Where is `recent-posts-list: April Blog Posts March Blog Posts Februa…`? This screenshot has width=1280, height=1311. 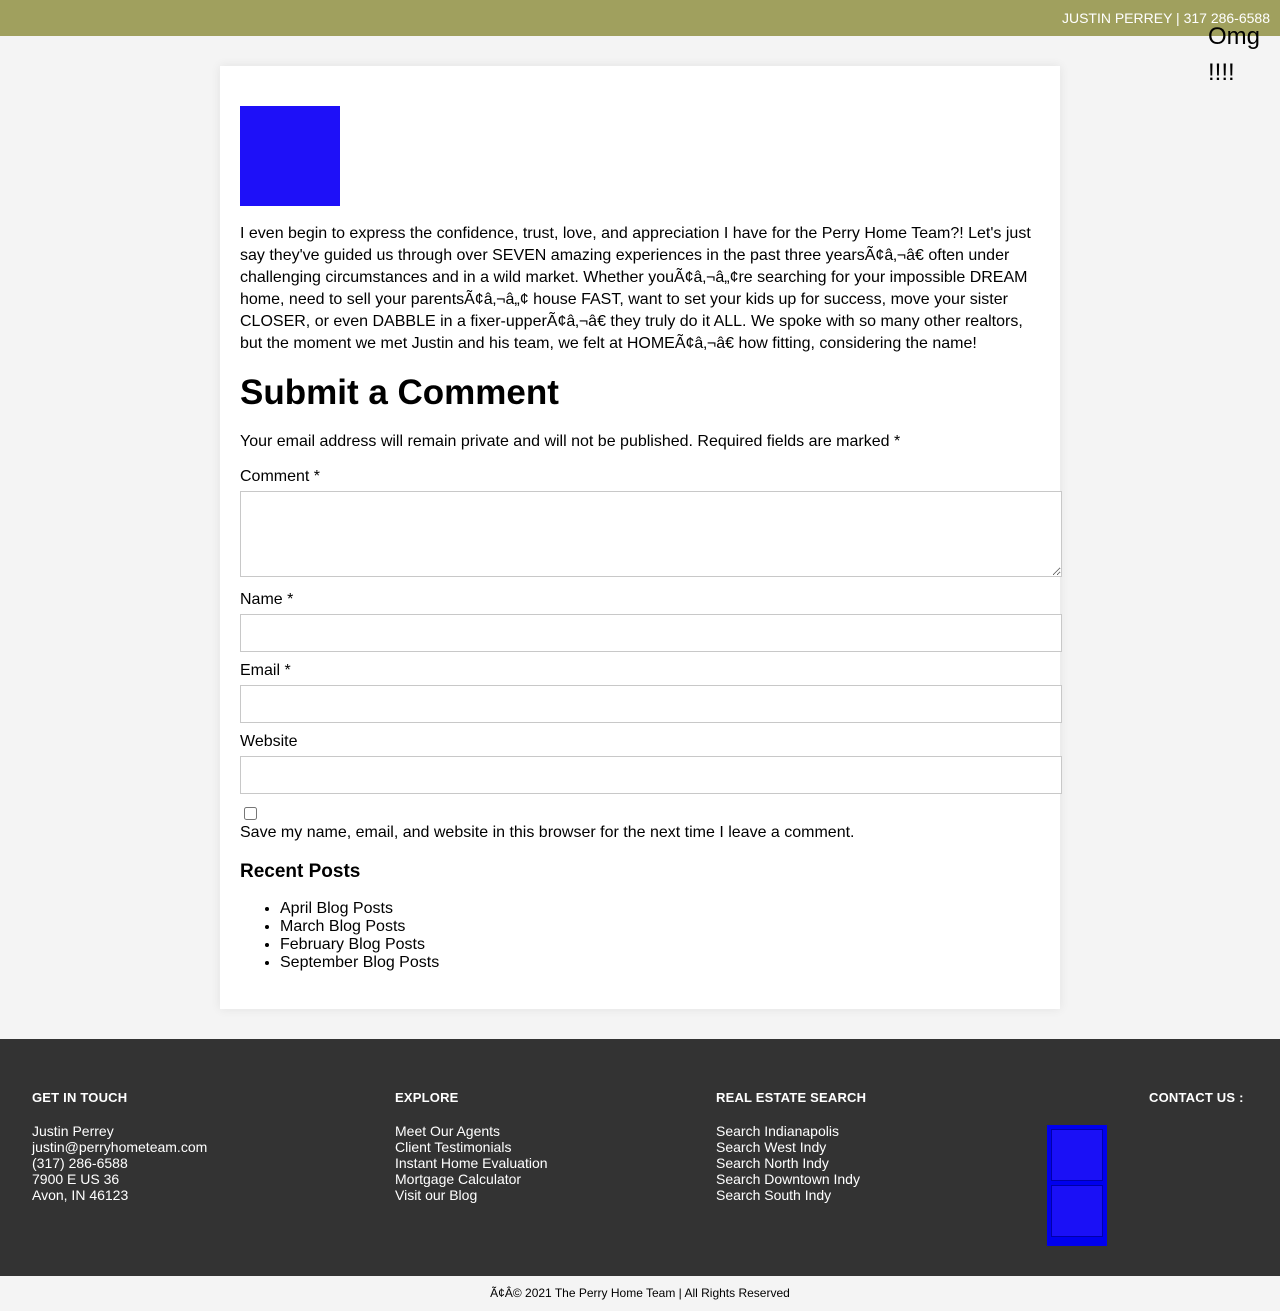
recent-posts-list: April Blog Posts March Blog Posts Februa… is located at coordinates (339, 936).